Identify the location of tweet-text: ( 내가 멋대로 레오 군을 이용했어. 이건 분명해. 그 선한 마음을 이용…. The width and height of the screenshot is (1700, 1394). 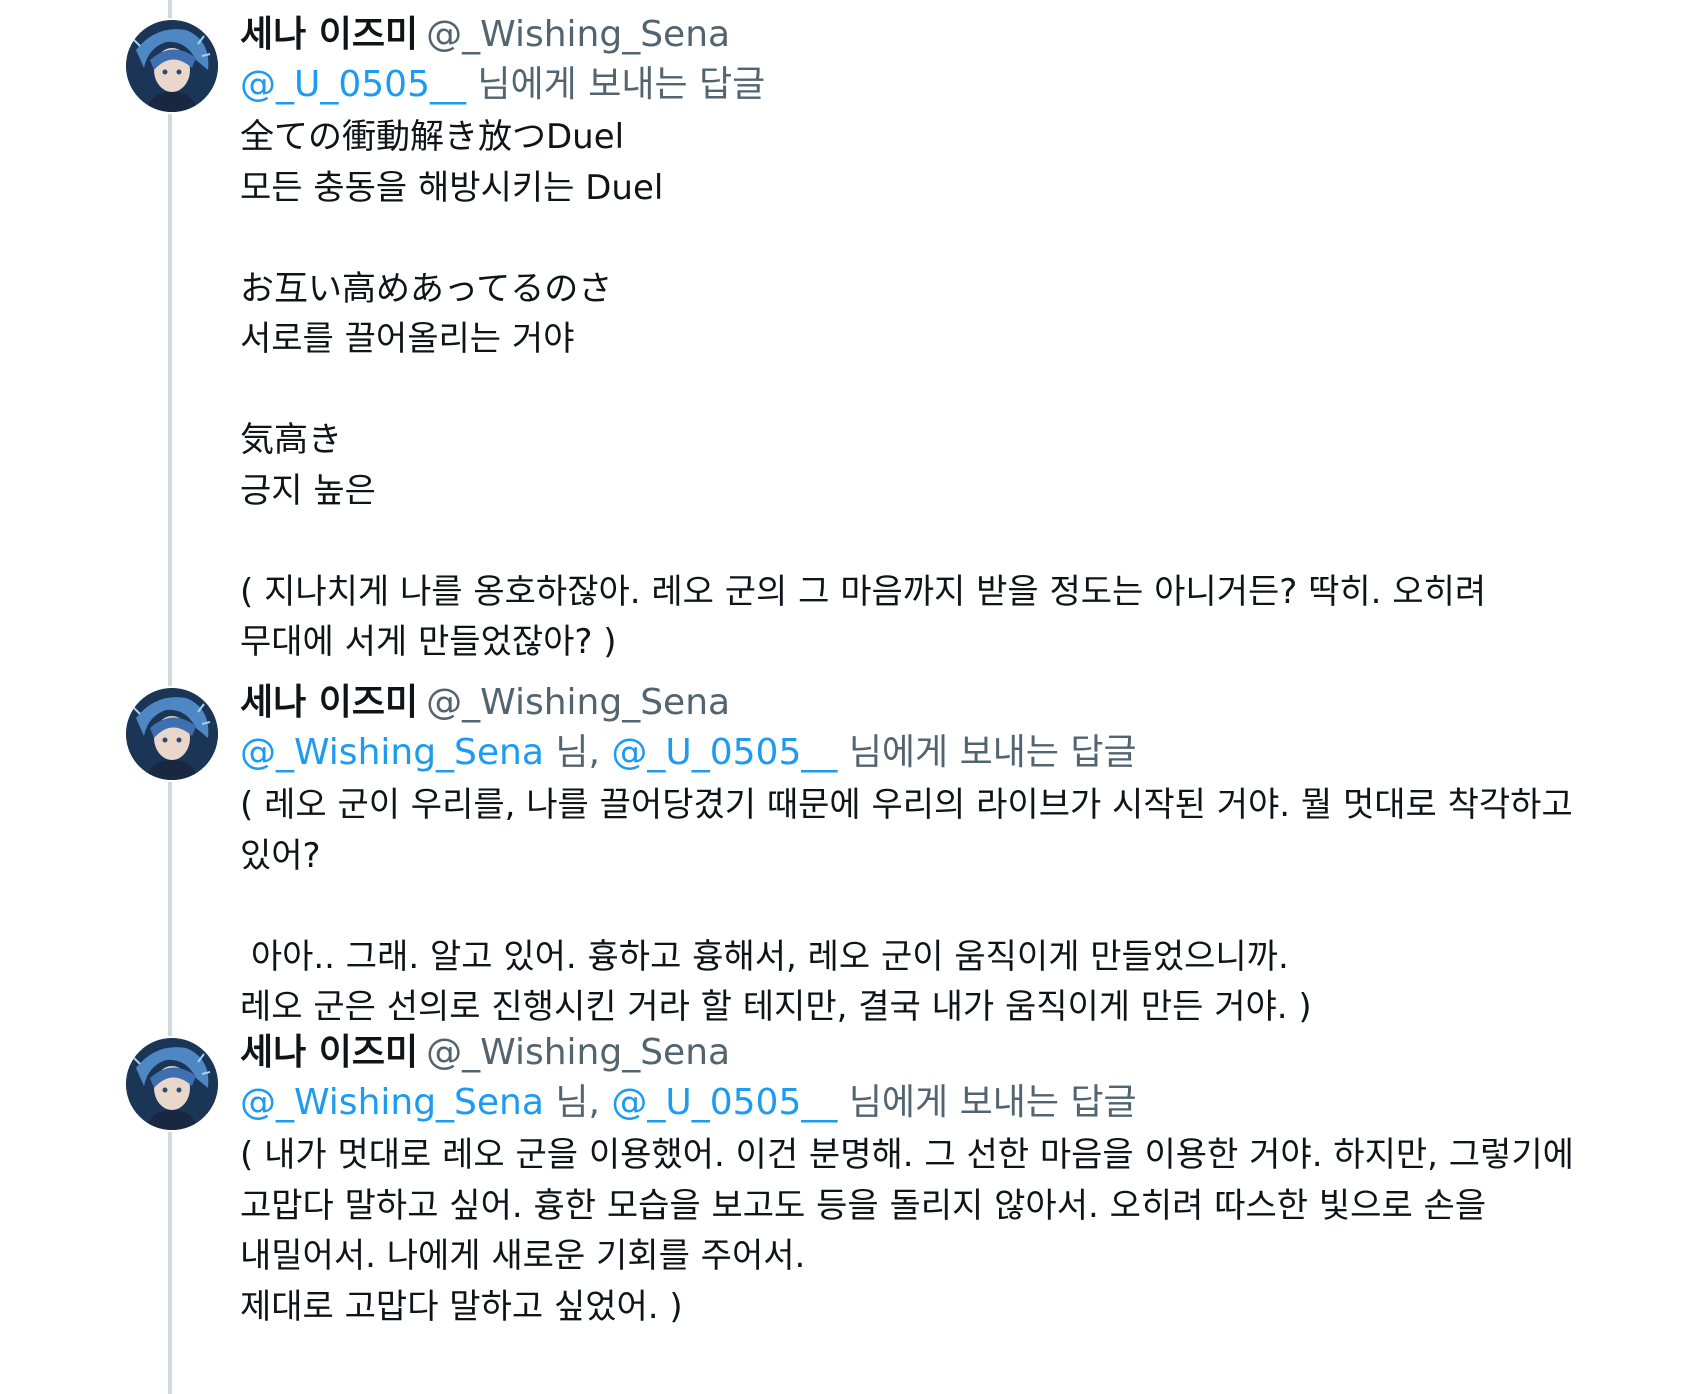
(907, 1231).